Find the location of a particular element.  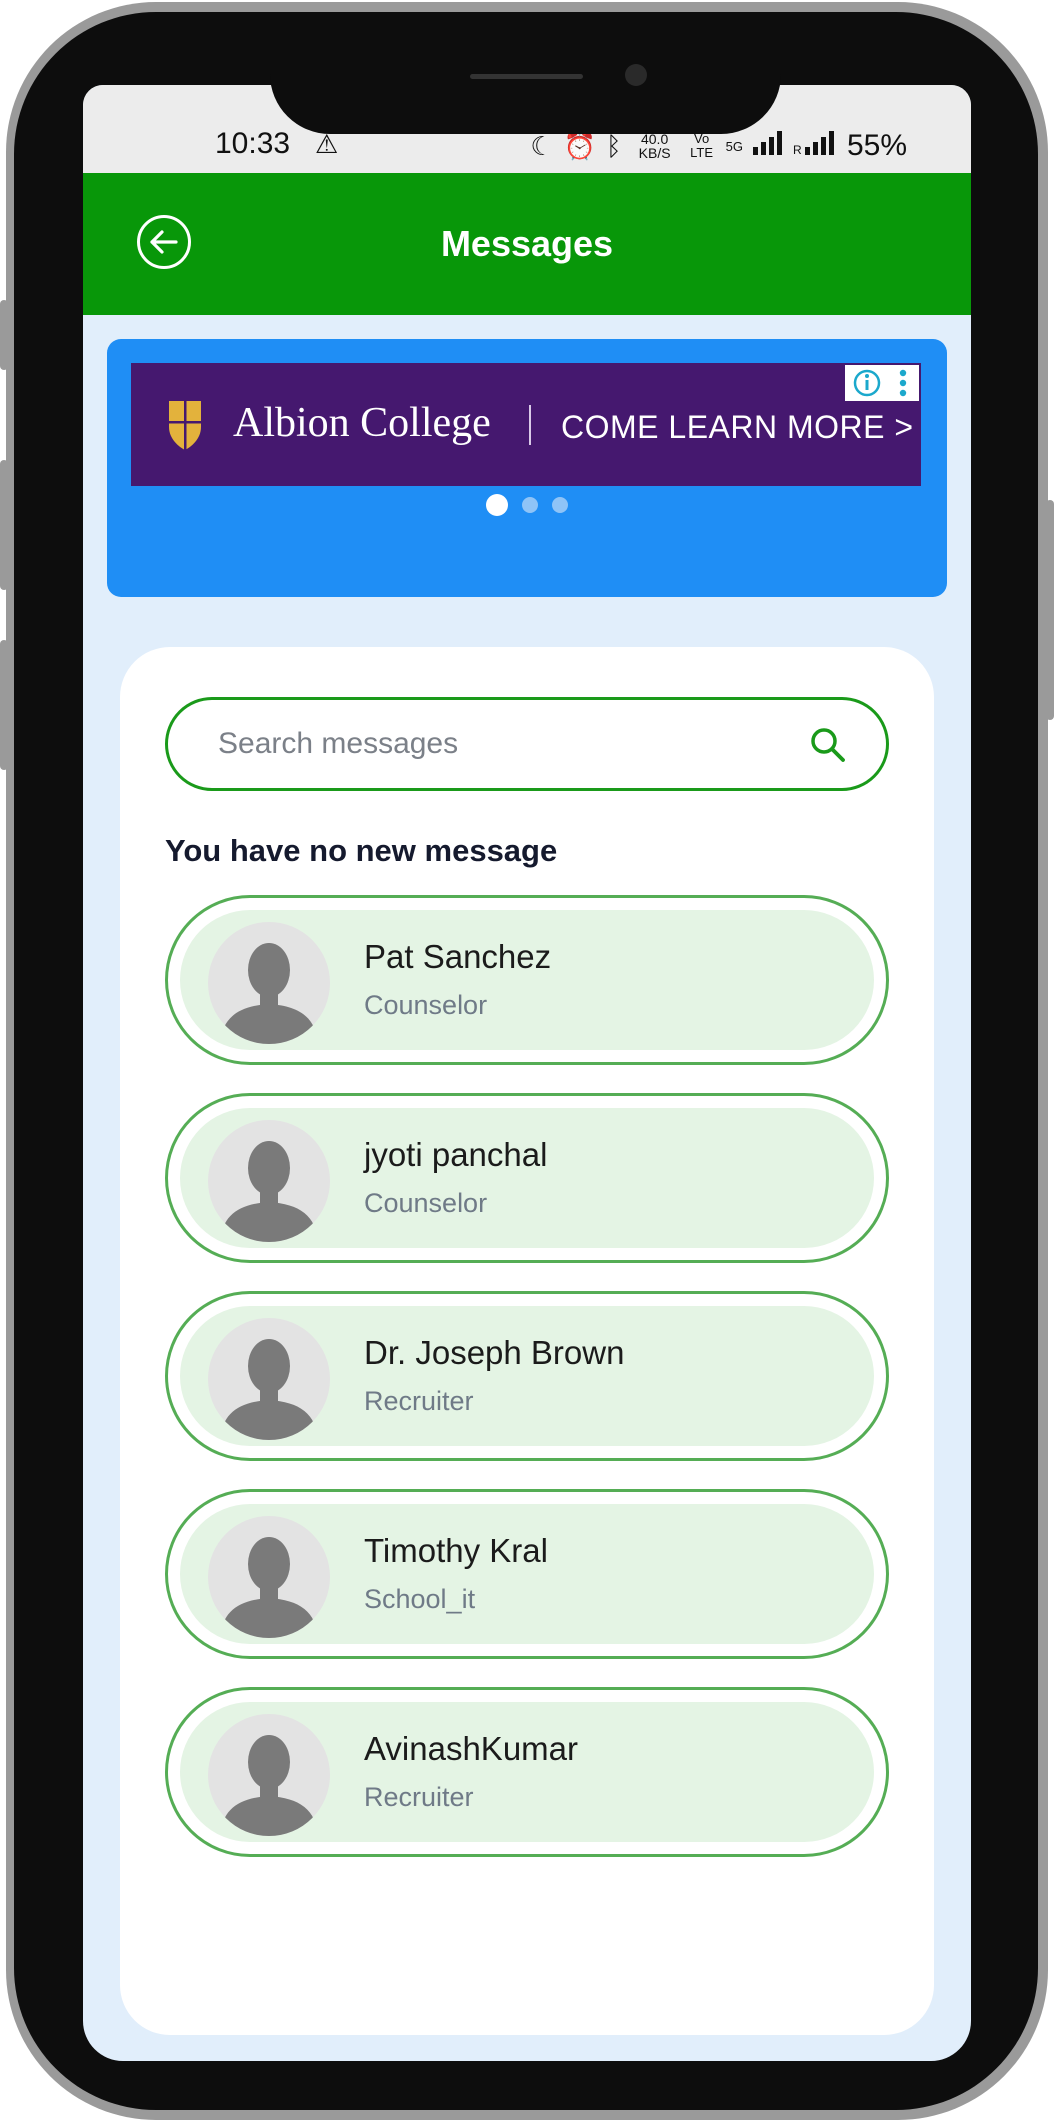

phone-camera is located at coordinates (636, 75).